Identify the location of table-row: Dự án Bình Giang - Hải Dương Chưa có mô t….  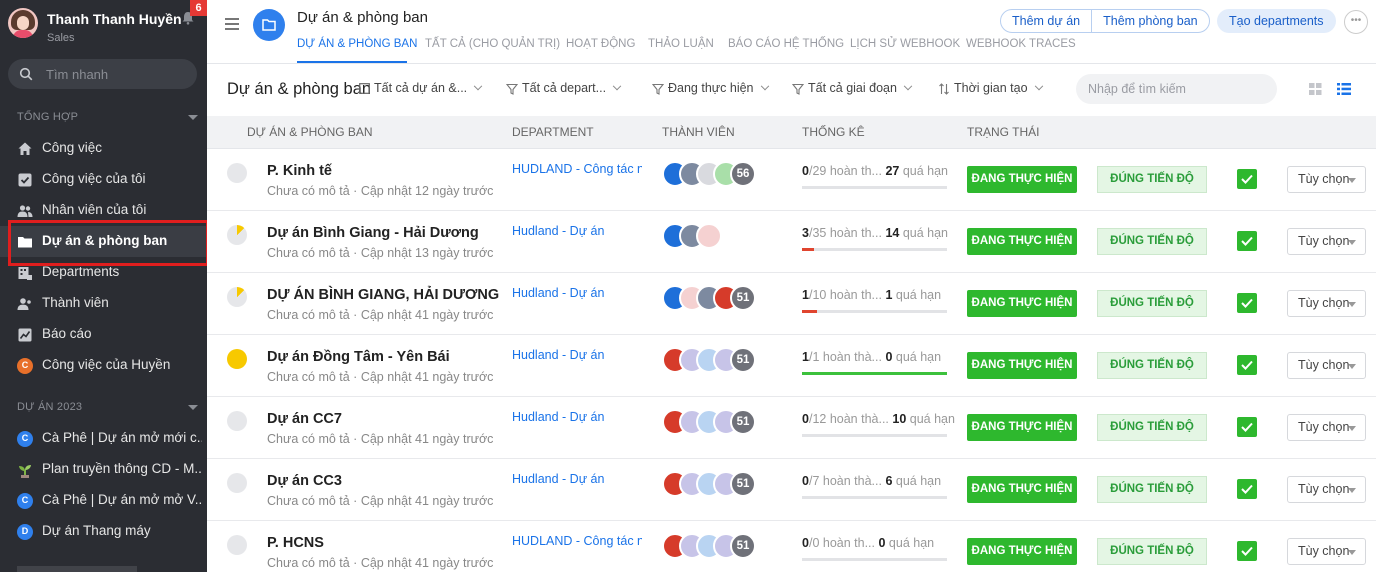
(791, 242).